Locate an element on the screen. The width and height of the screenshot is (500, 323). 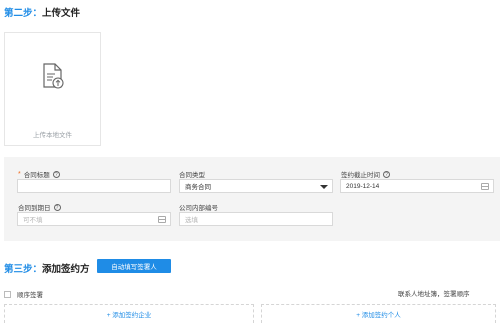
step3-heading: 第三步：添加签约方 is located at coordinates (47, 268).